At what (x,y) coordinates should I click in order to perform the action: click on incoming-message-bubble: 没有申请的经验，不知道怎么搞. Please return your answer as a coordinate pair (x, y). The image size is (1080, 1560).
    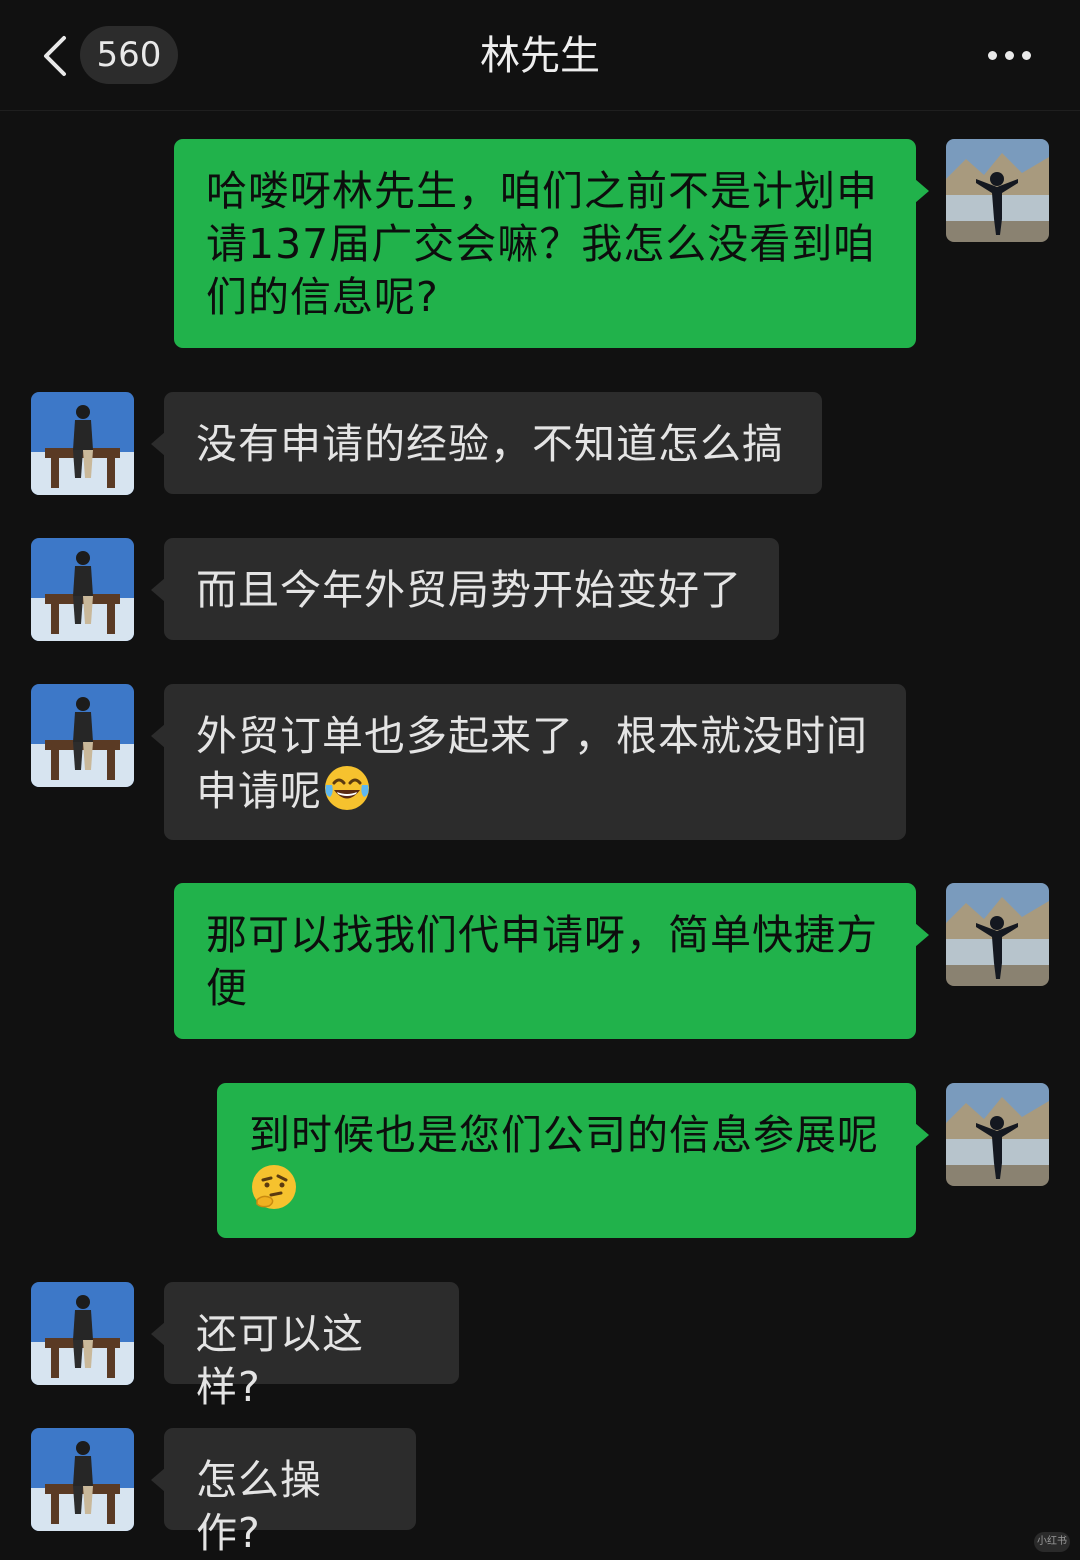
    Looking at the image, I should click on (486, 443).